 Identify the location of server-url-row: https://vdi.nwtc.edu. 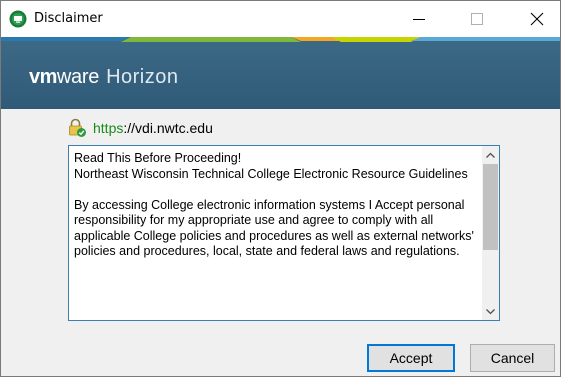
(140, 128).